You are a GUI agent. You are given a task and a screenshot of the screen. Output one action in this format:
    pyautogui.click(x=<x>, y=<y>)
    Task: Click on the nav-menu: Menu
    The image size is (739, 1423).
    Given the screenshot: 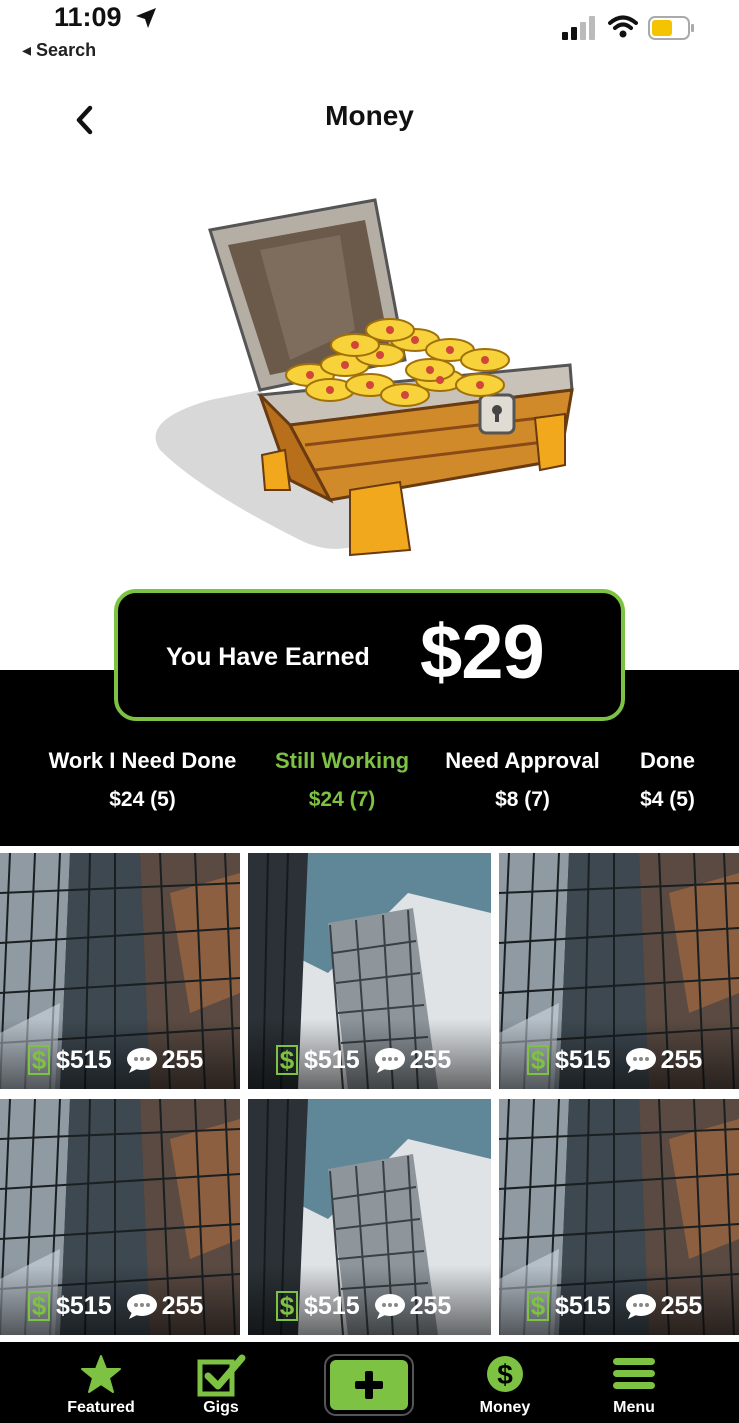 What is the action you would take?
    pyautogui.click(x=634, y=1382)
    